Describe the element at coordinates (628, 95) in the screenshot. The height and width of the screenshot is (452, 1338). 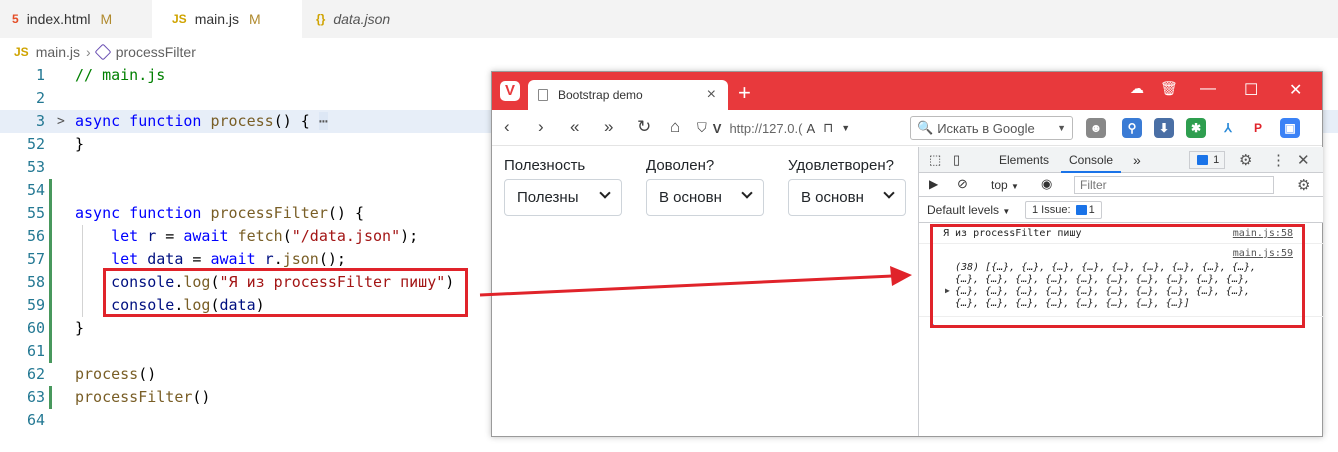
I see `browser-tab: Bootstrap demo ×` at that location.